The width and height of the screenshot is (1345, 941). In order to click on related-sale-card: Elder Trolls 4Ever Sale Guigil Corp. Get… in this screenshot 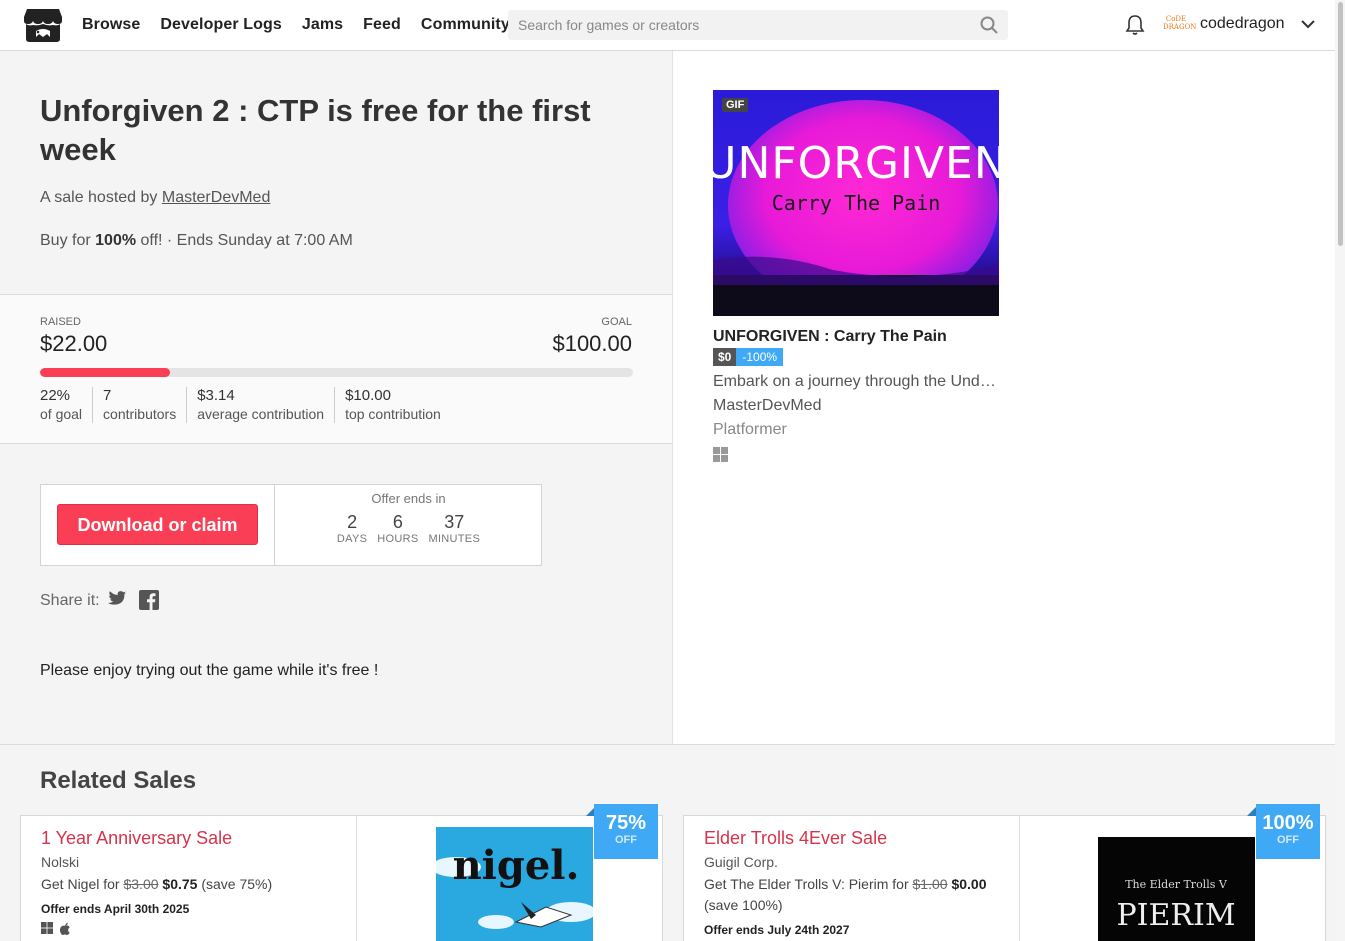, I will do `click(1004, 872)`.